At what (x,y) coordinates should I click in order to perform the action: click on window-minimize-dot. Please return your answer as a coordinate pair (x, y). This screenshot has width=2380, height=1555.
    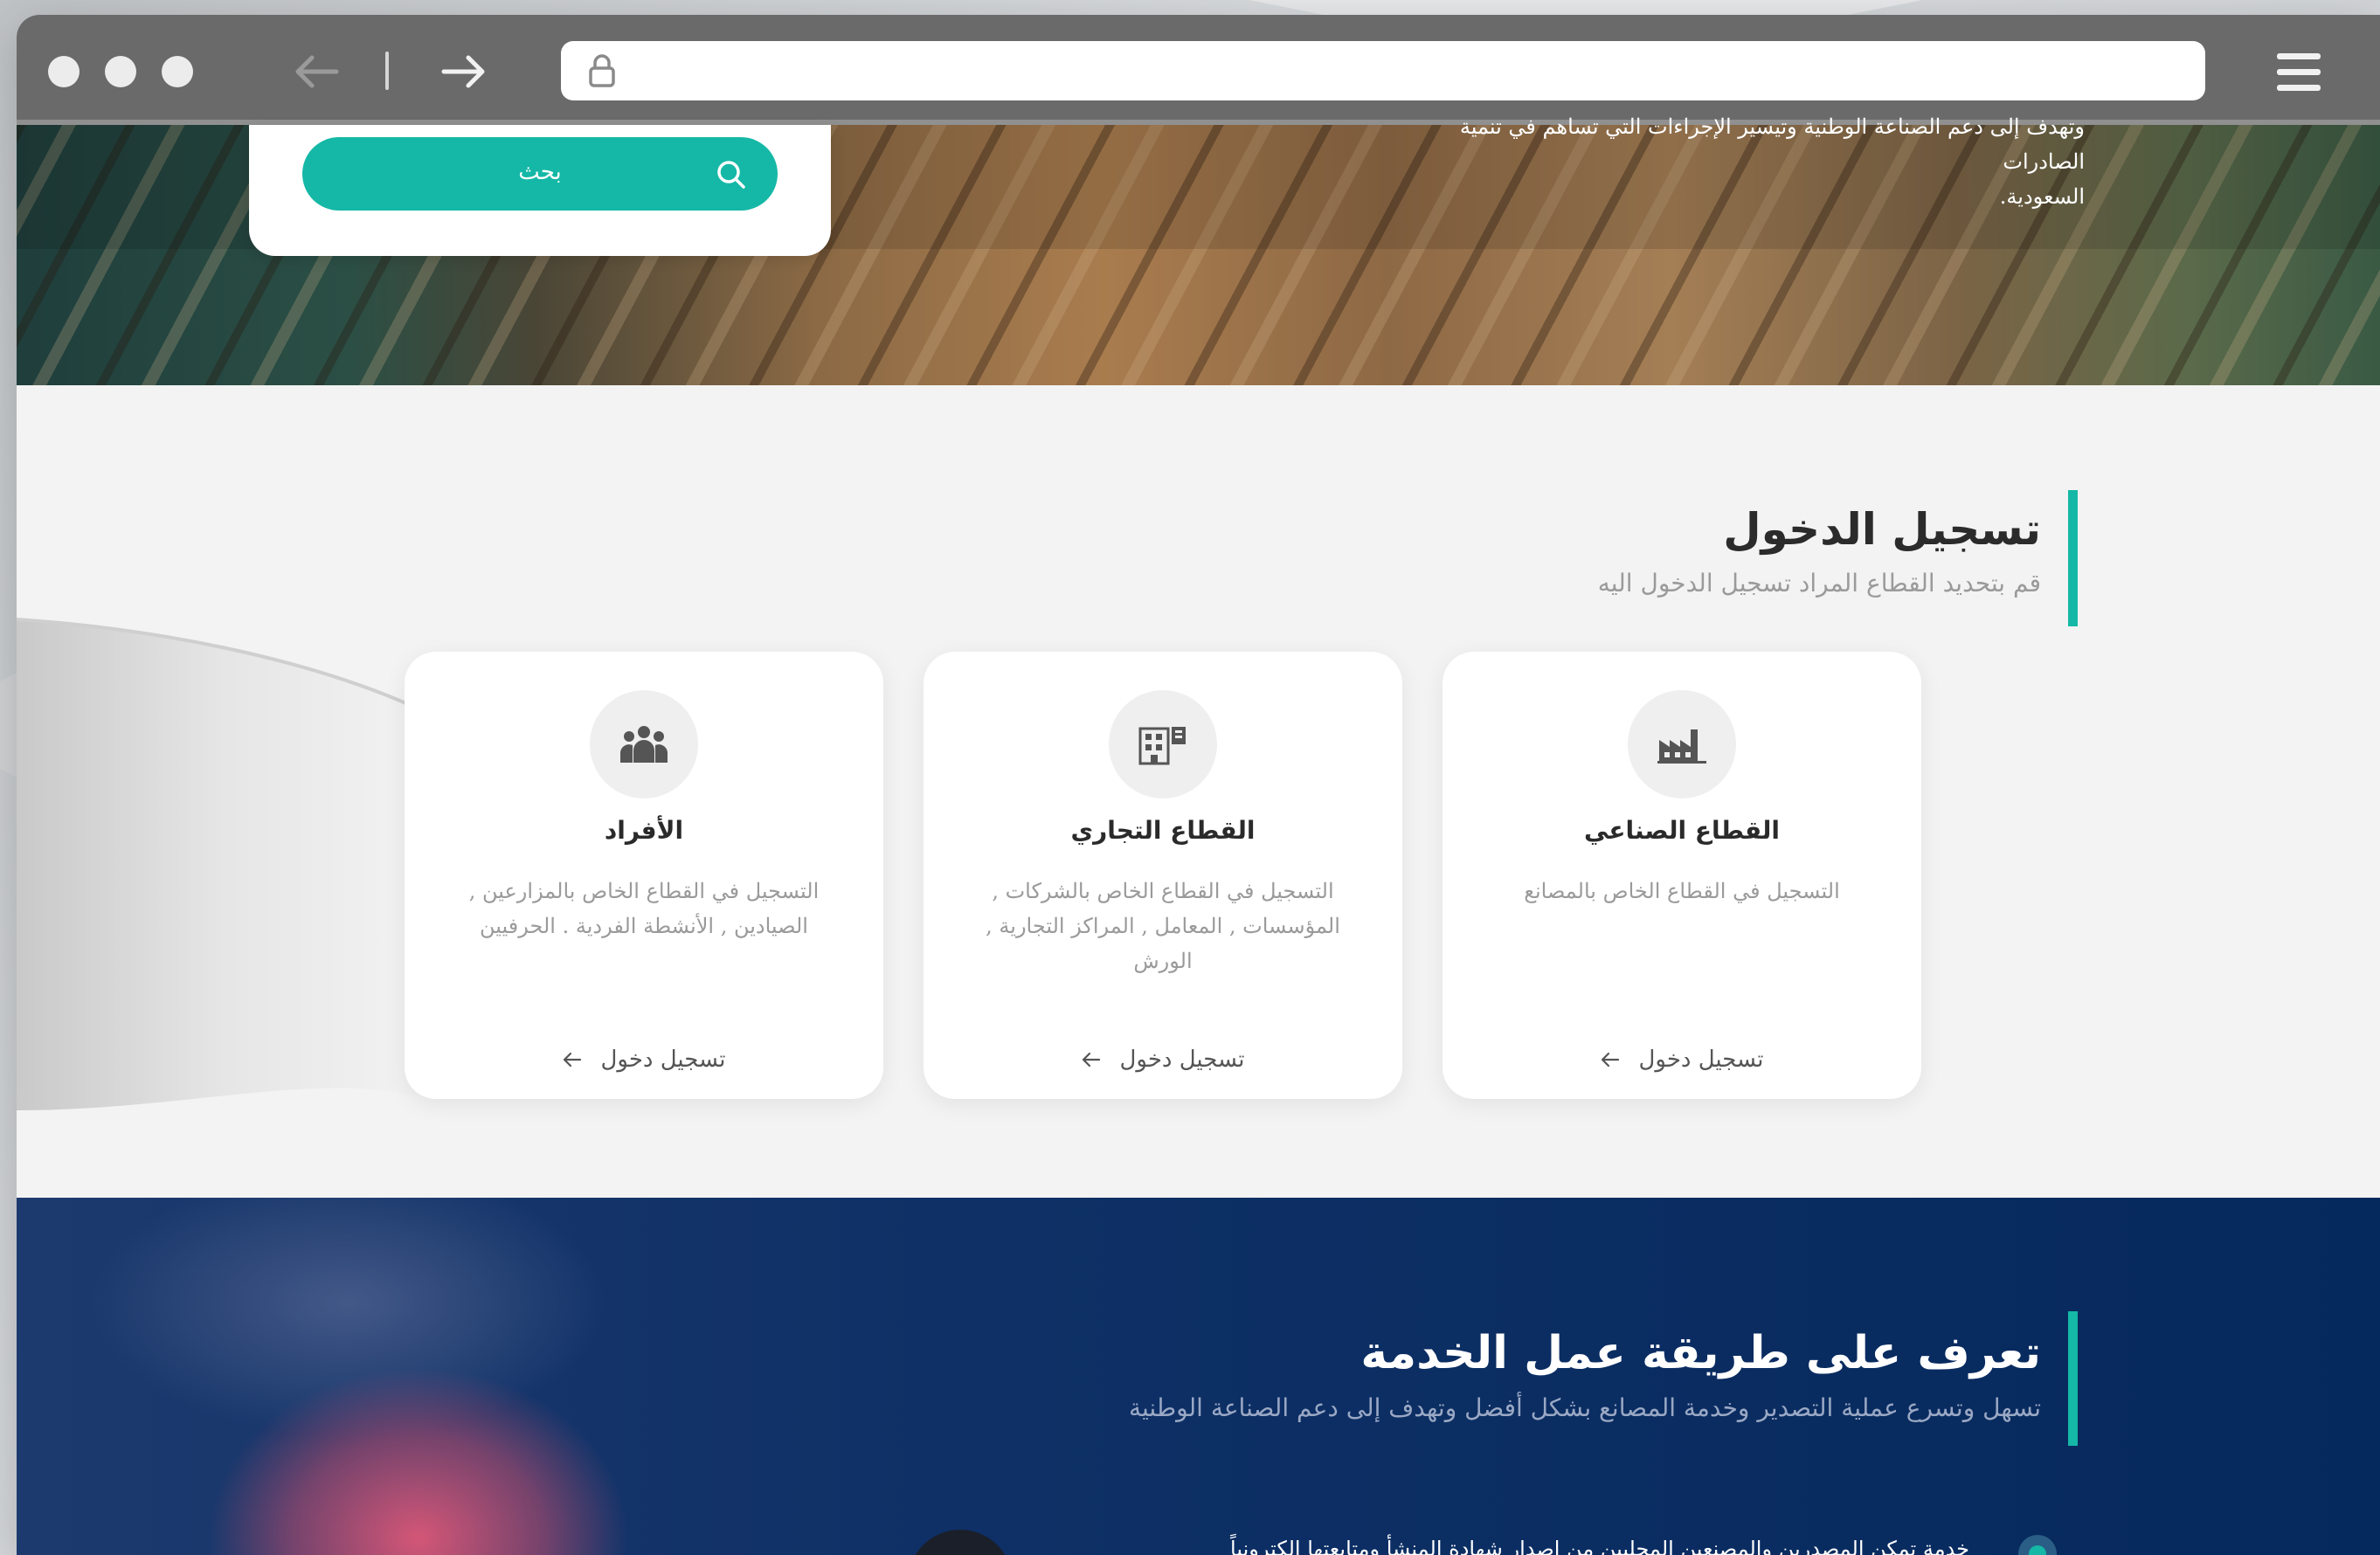
    Looking at the image, I should click on (120, 72).